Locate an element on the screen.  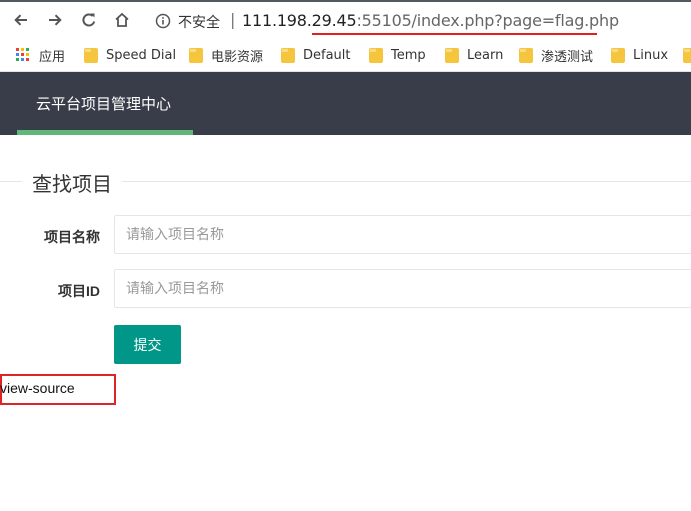
home-icon is located at coordinates (122, 19).